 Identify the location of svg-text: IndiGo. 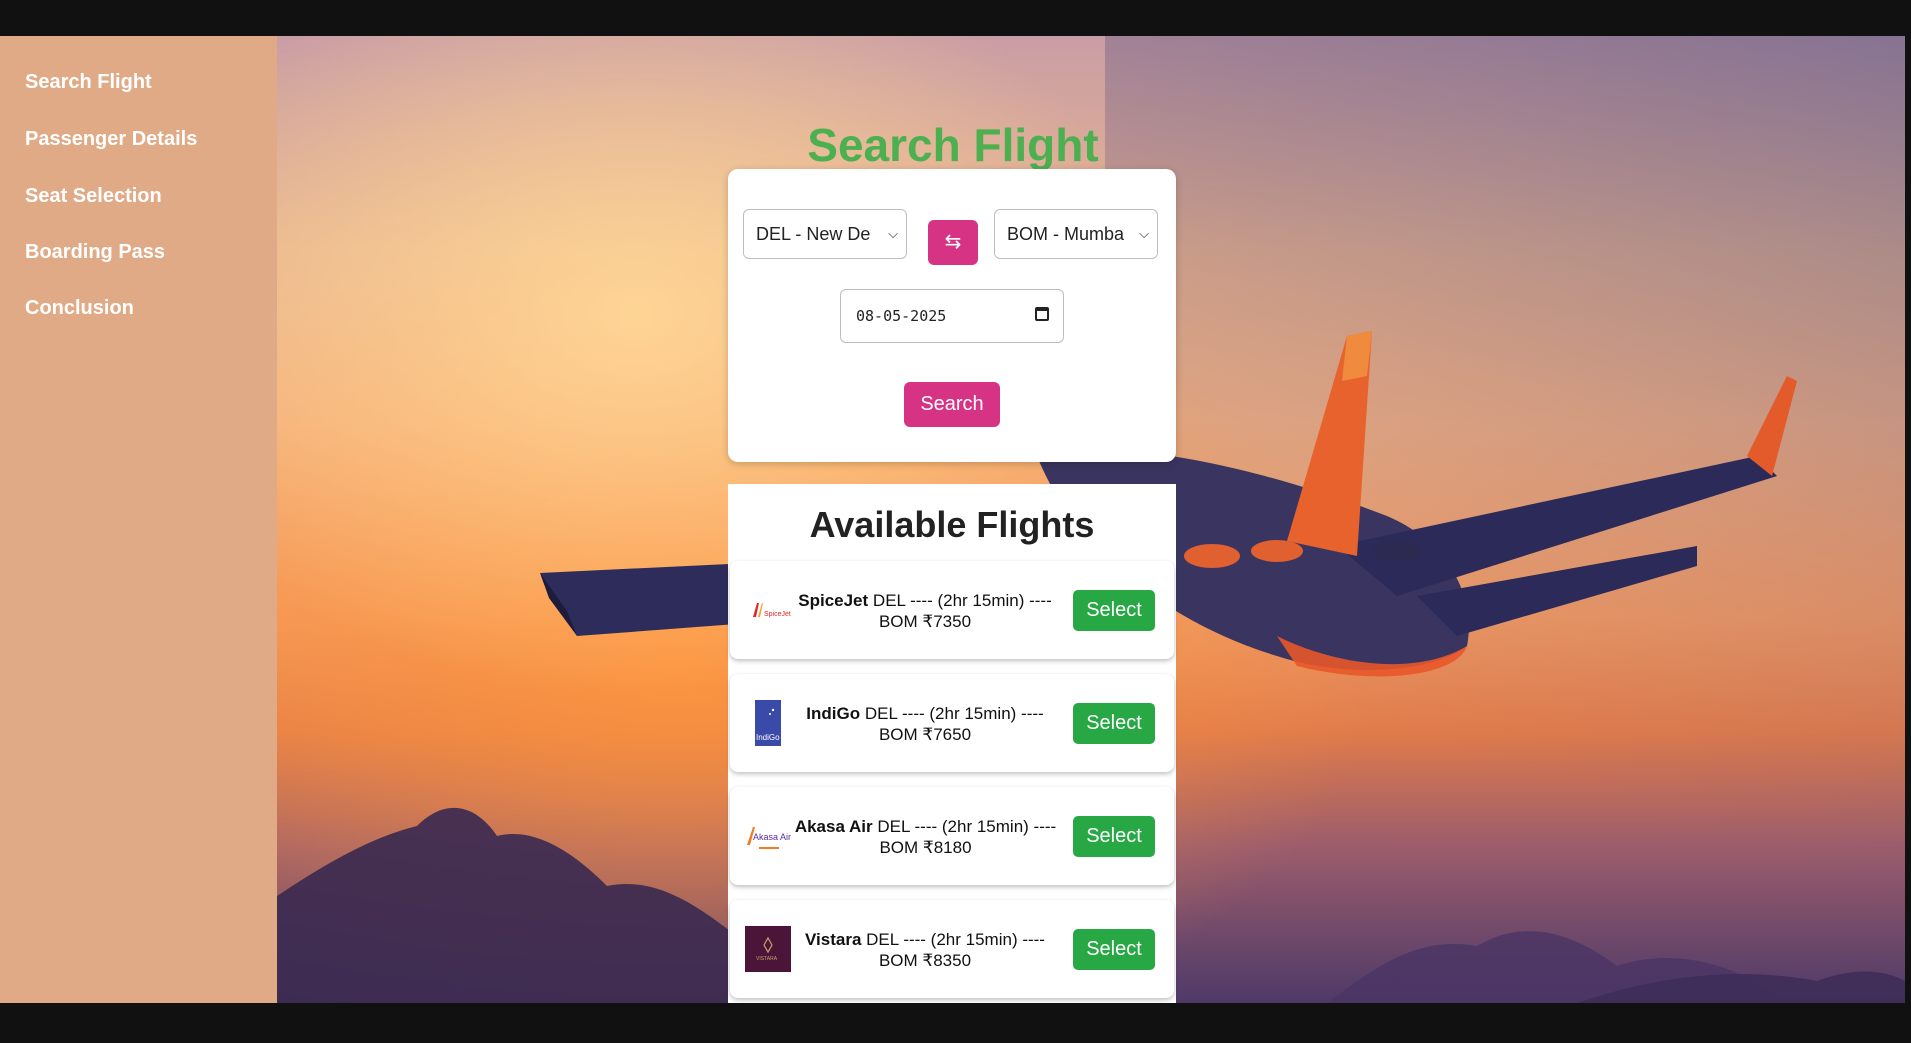
(768, 737).